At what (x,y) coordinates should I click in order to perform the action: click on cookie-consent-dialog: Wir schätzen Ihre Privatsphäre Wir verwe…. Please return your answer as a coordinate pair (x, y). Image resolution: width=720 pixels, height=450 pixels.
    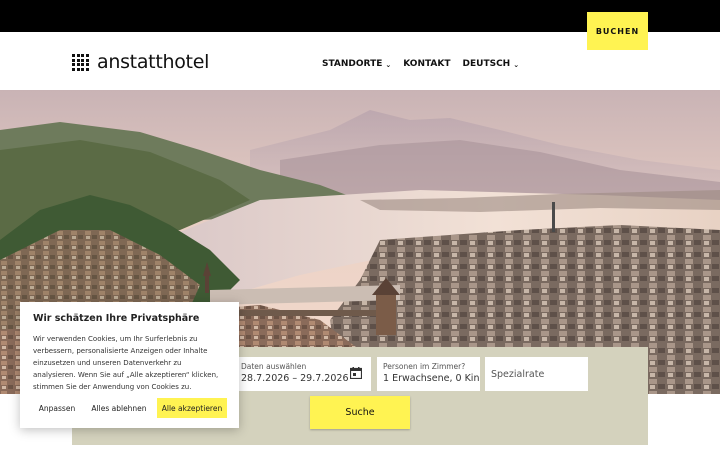
    Looking at the image, I should click on (129, 365).